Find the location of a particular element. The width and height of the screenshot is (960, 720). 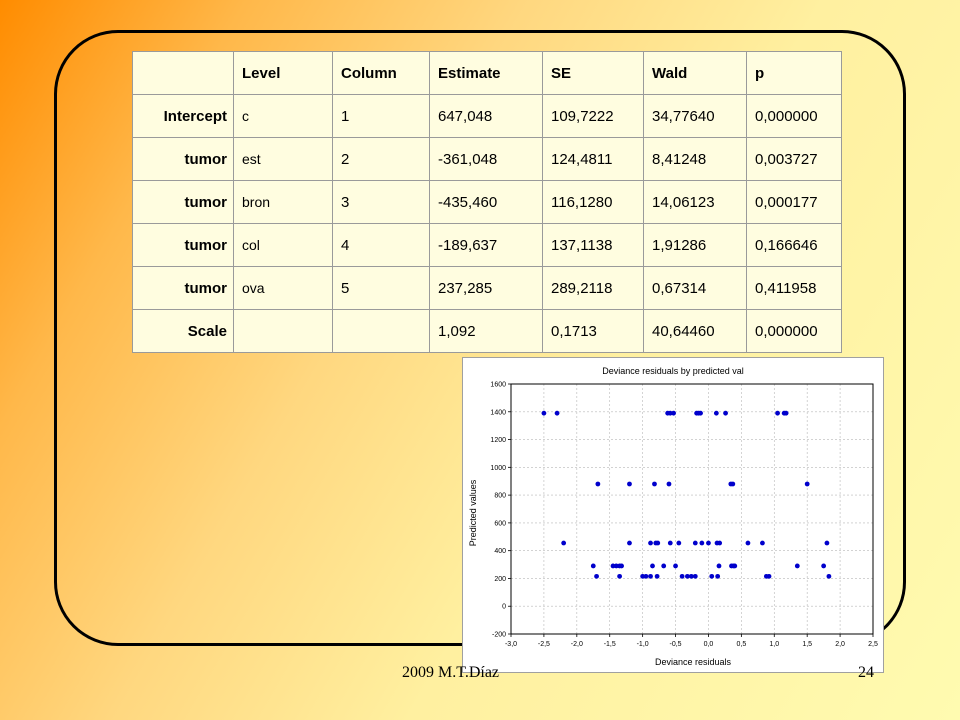

x-tick-label: -2,0 is located at coordinates (577, 644).